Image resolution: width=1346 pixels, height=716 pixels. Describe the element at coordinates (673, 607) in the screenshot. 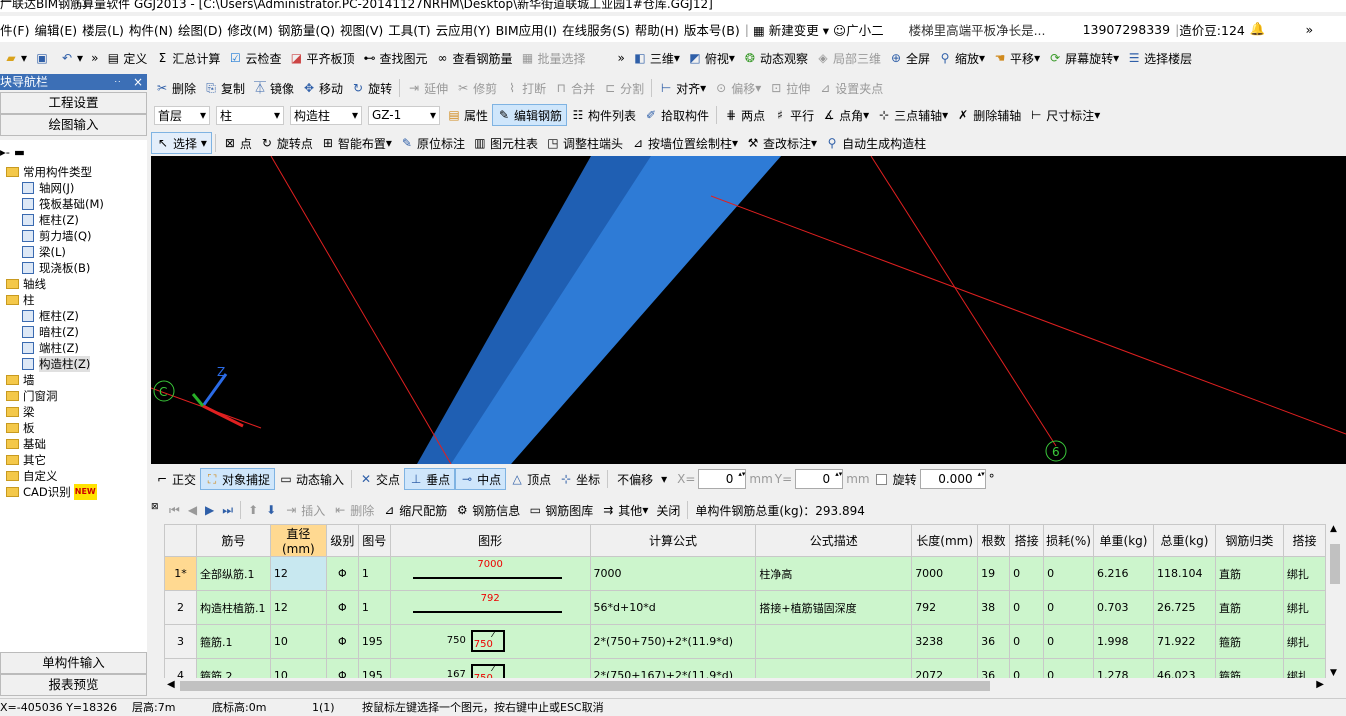

I see `table-cell: 56*d+10*d` at that location.